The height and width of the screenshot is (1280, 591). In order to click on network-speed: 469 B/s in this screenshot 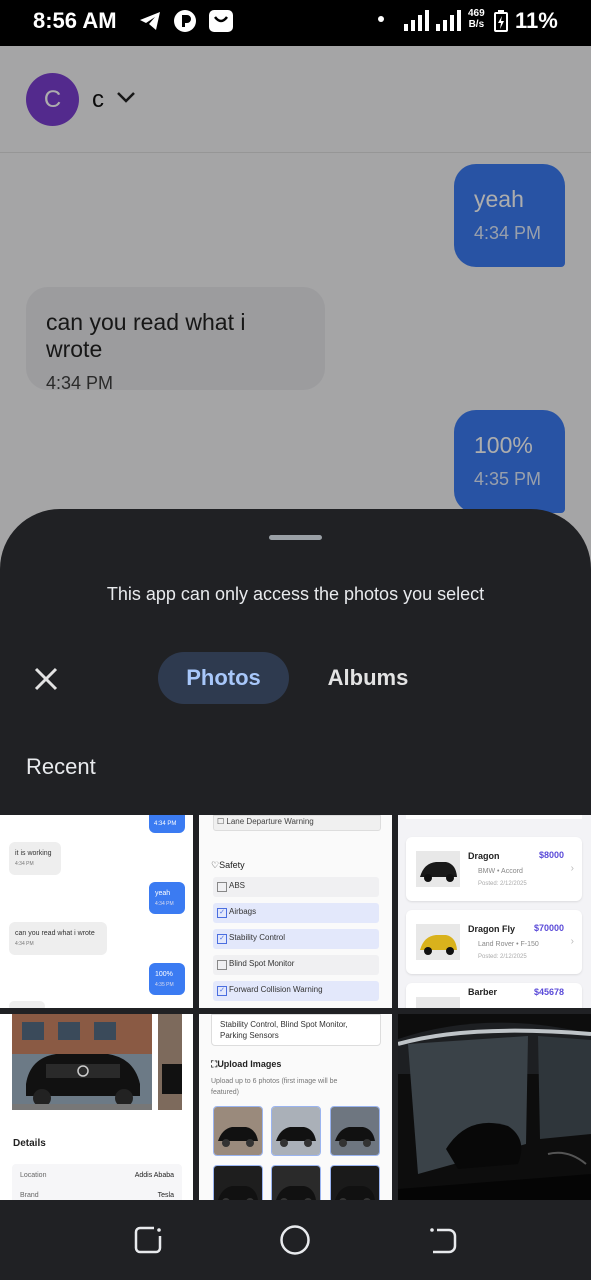, I will do `click(476, 19)`.